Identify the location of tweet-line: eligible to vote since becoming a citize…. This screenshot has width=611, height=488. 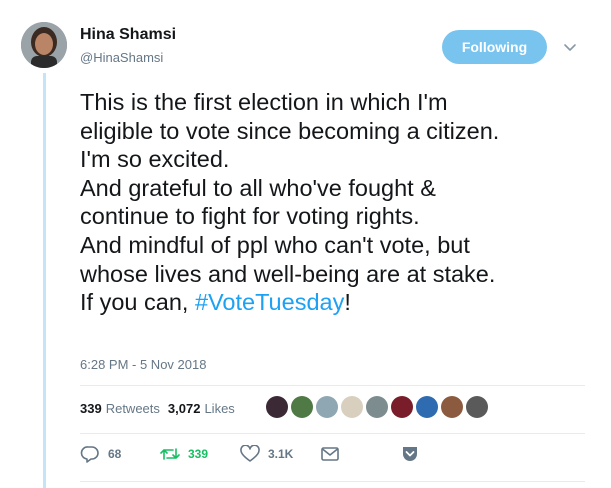
(290, 130).